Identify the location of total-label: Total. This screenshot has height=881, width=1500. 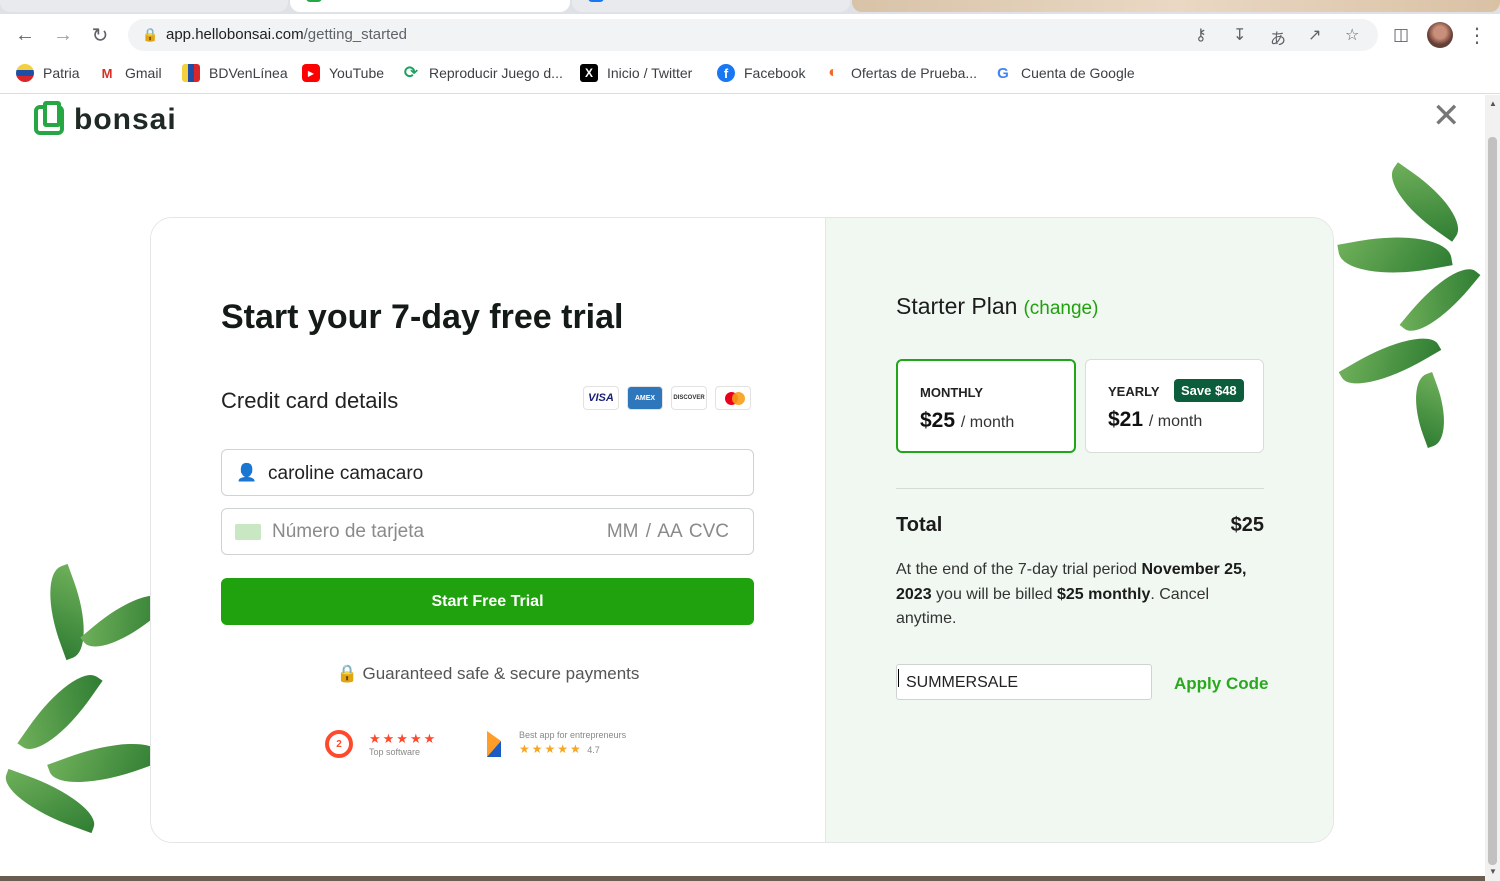
(919, 525).